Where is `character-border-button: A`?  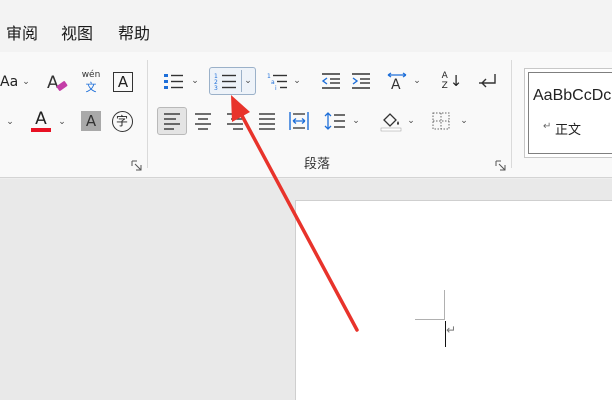
character-border-button: A is located at coordinates (123, 82).